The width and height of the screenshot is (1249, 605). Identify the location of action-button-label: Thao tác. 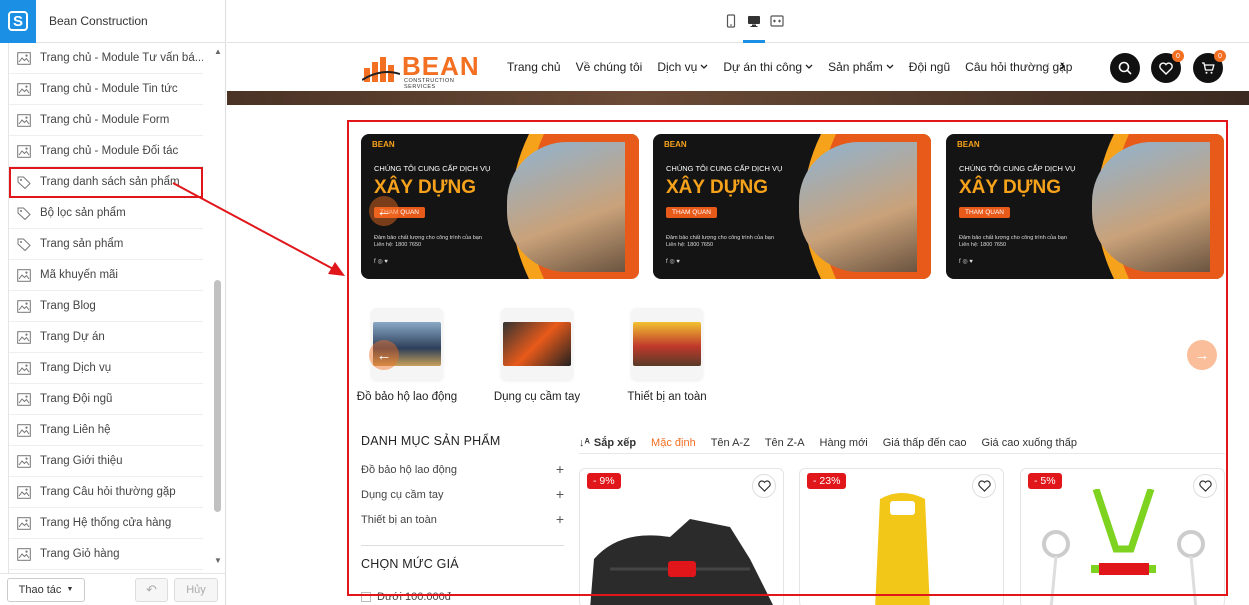
(40, 589).